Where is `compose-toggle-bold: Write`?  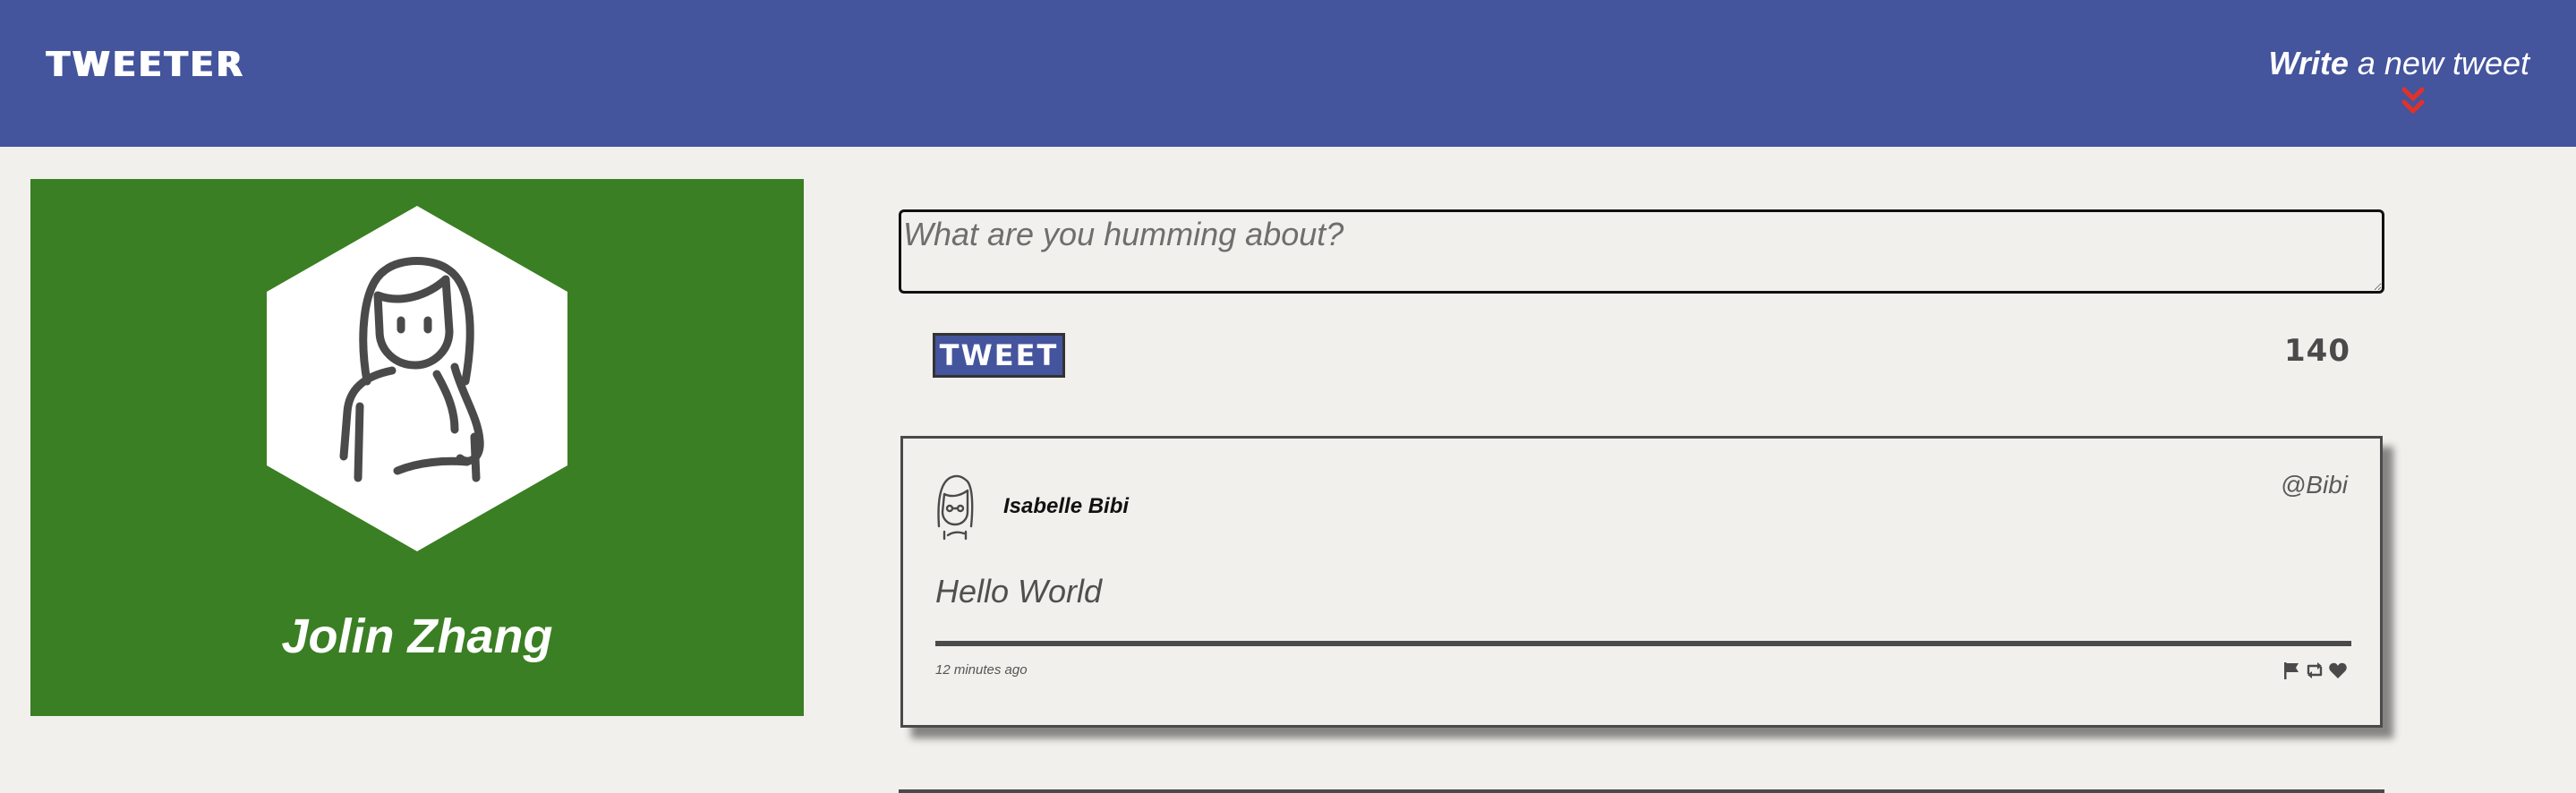
compose-toggle-bold: Write is located at coordinates (2308, 63).